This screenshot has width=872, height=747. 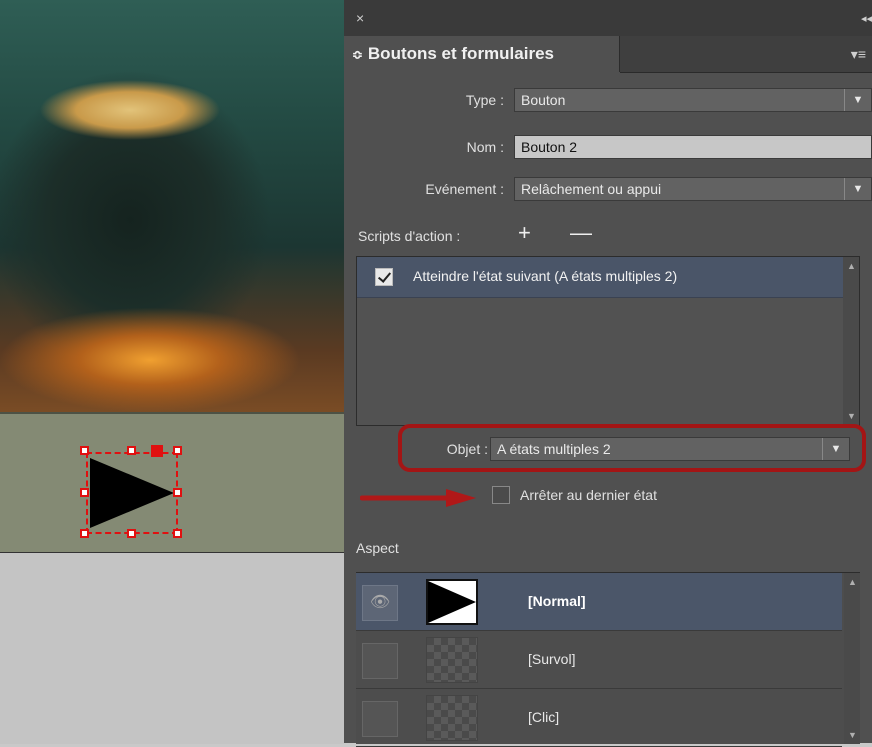 What do you see at coordinates (409, 236) in the screenshot?
I see `actions-label: Scripts d'action :` at bounding box center [409, 236].